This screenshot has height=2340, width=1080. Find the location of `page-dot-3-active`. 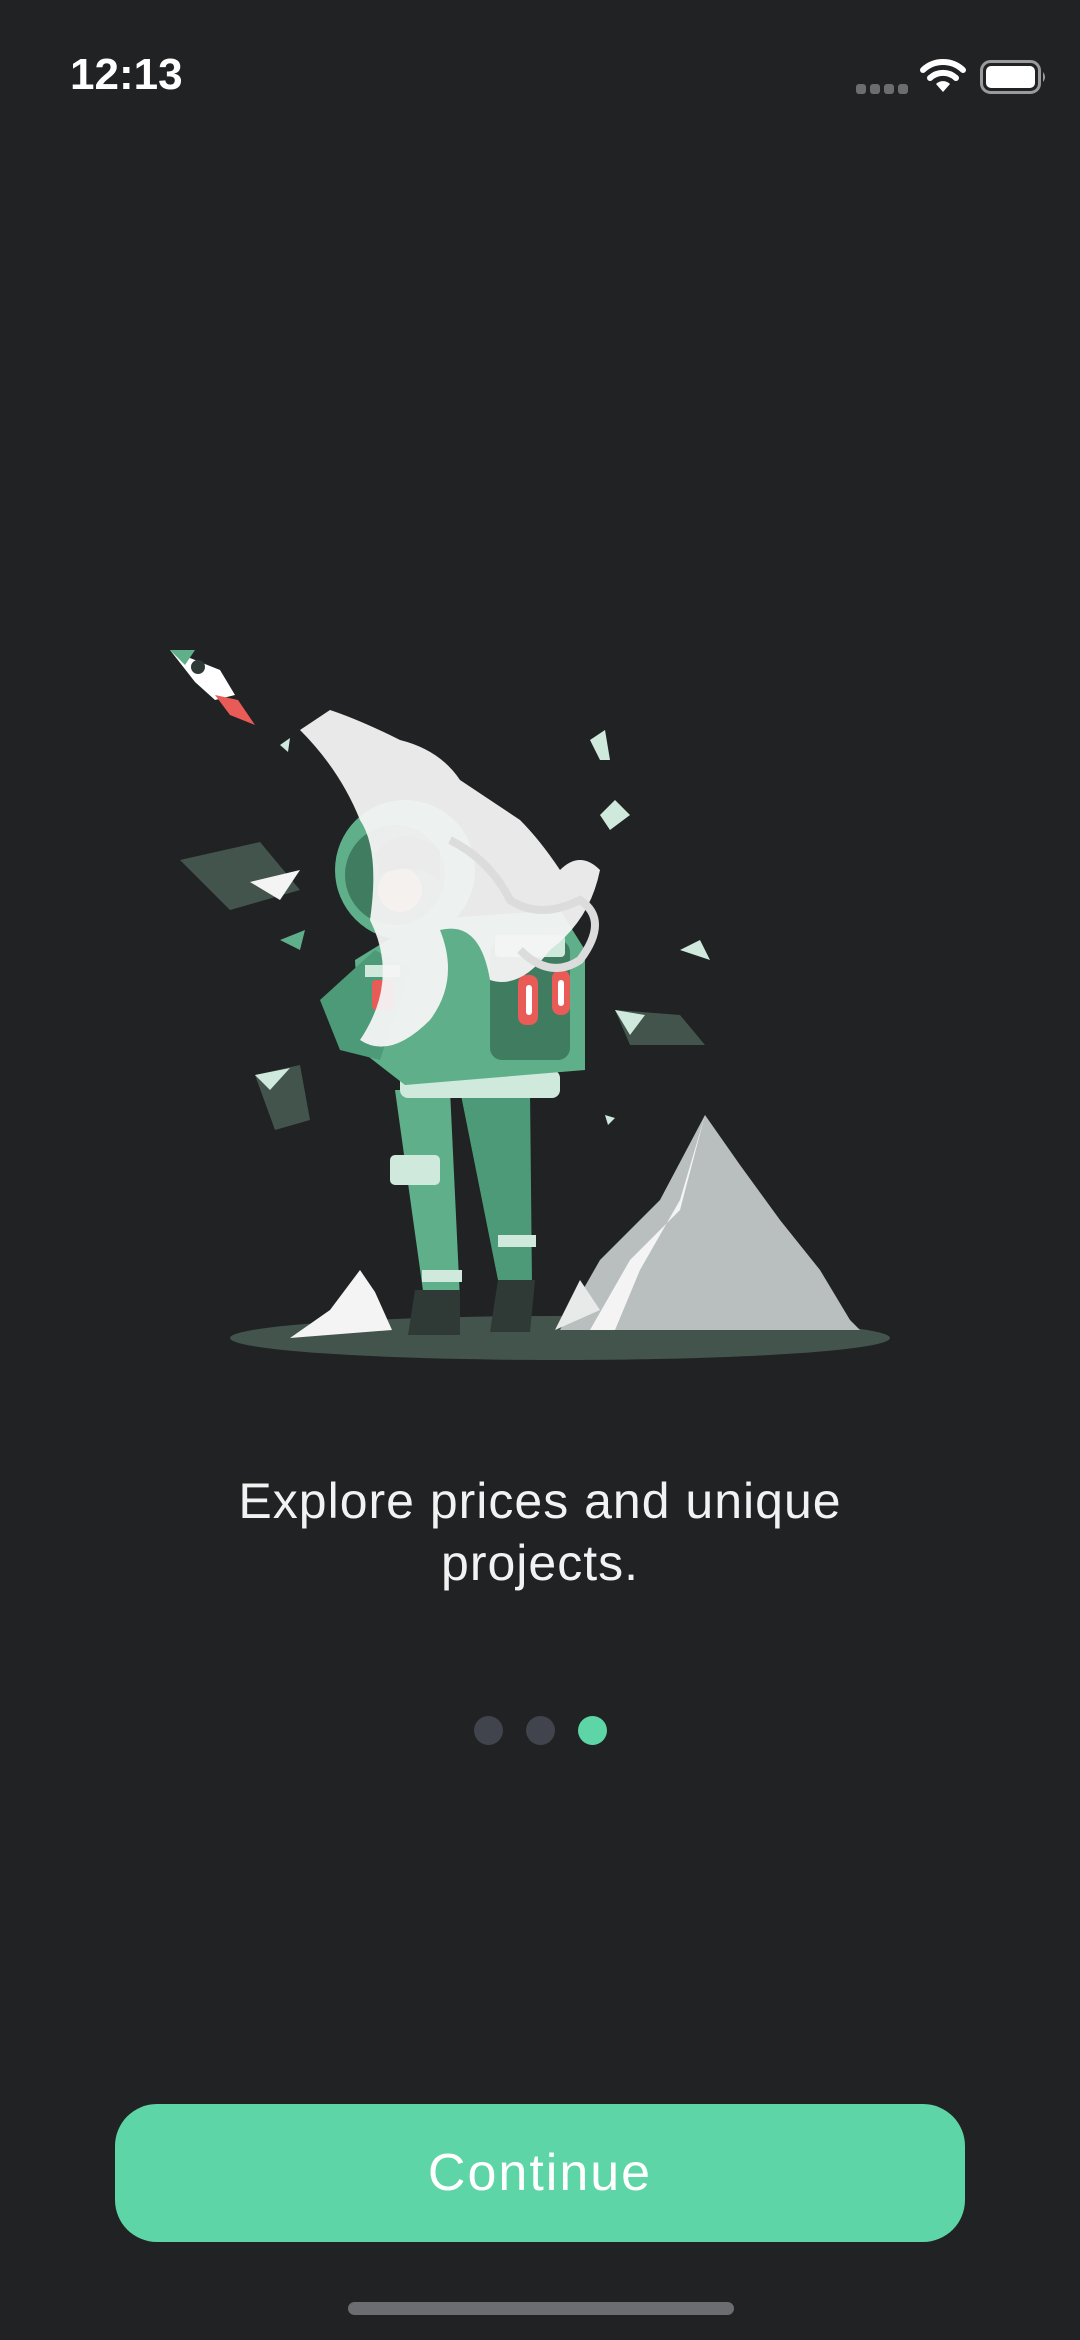

page-dot-3-active is located at coordinates (592, 1730).